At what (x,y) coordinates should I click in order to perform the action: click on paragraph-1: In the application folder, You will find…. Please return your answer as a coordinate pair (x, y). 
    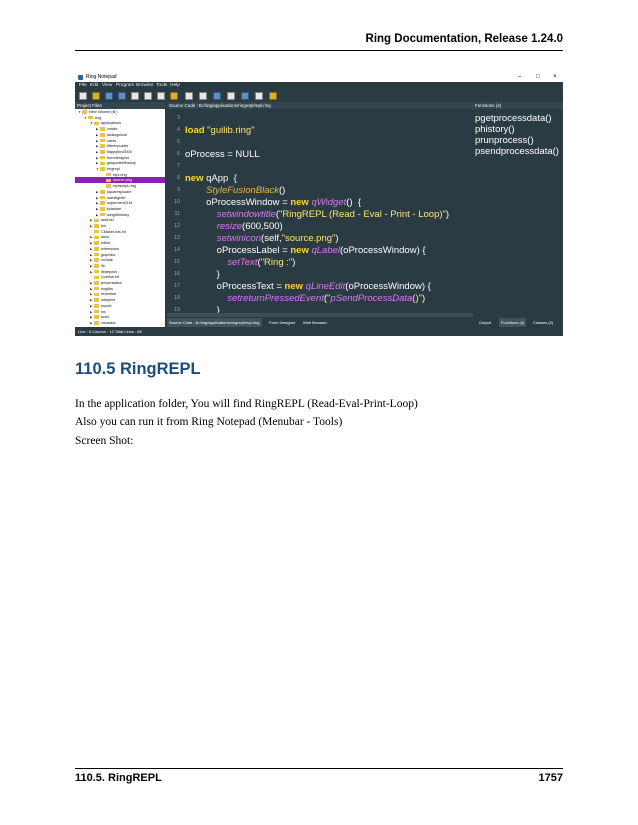
    Looking at the image, I should click on (246, 404).